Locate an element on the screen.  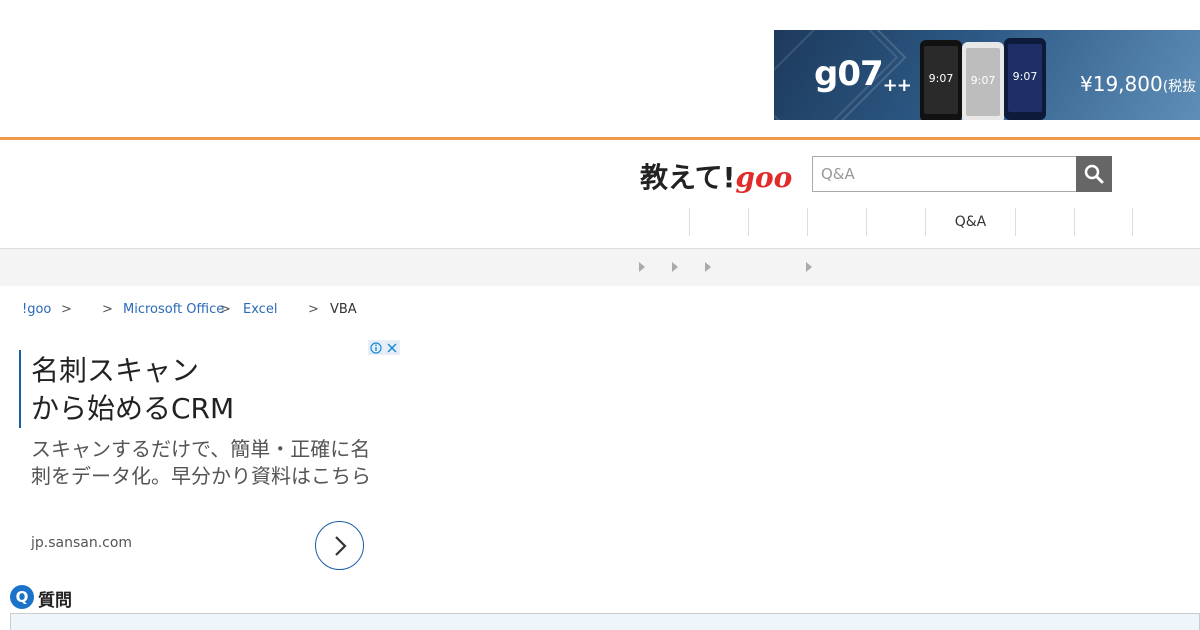
ad-title-line: から始めるCRM is located at coordinates (133, 408).